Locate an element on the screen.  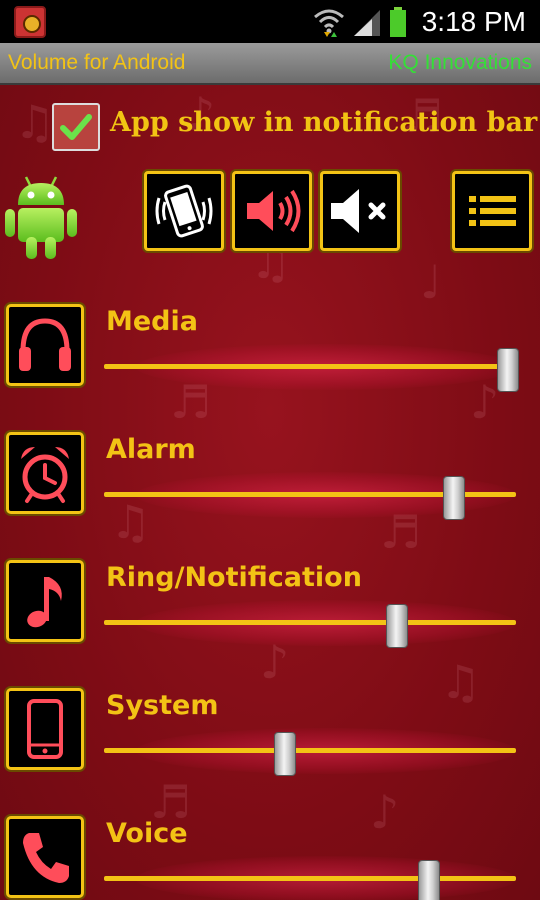
system-volume-thumb is located at coordinates (285, 754).